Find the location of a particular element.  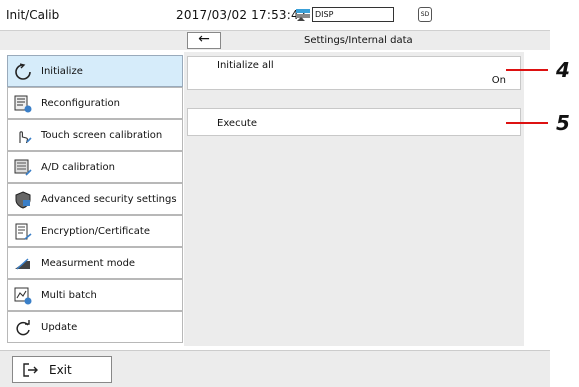

sidebar-item-reconfiguration: Reconfiguration is located at coordinates (95, 103).